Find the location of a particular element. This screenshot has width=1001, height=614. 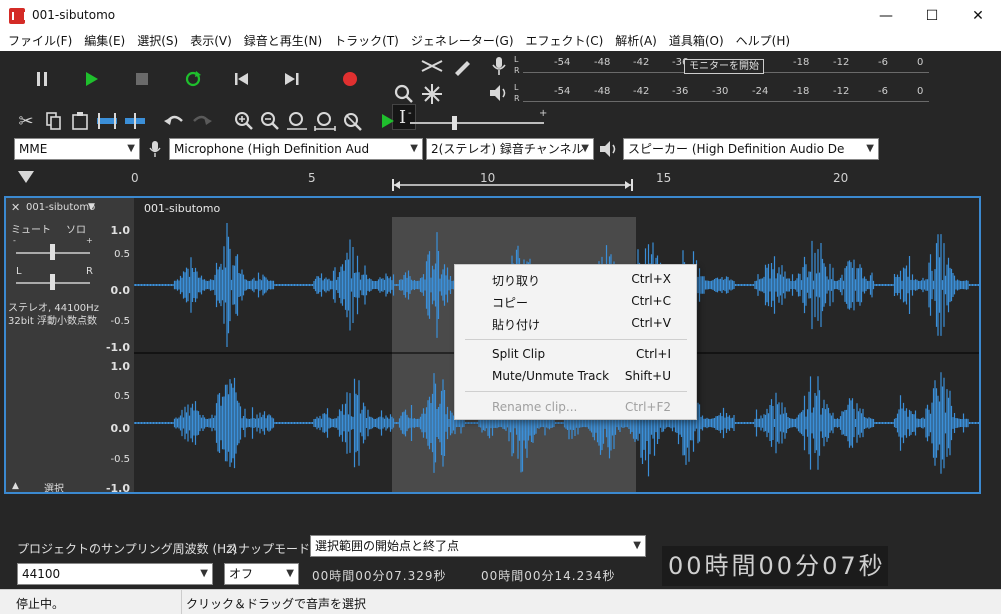

rec-meter-l: L is located at coordinates (516, 59).